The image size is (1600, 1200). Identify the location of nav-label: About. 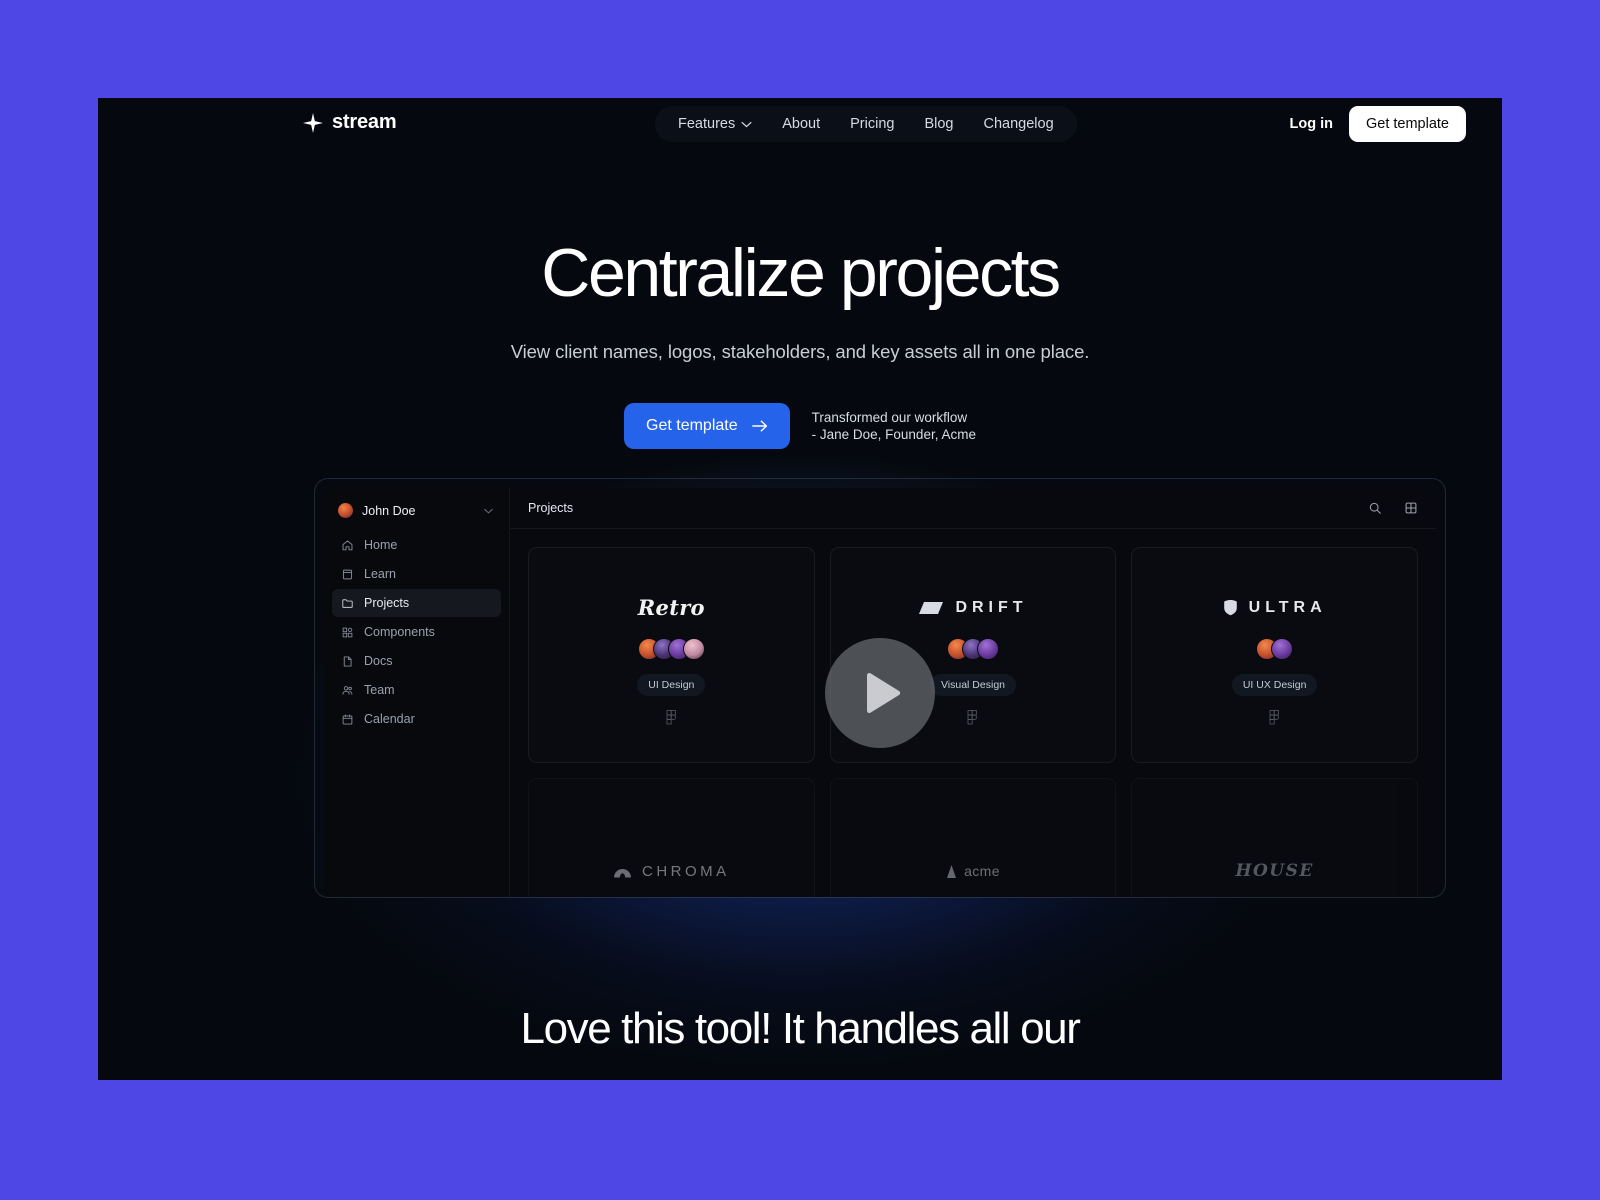
(801, 124).